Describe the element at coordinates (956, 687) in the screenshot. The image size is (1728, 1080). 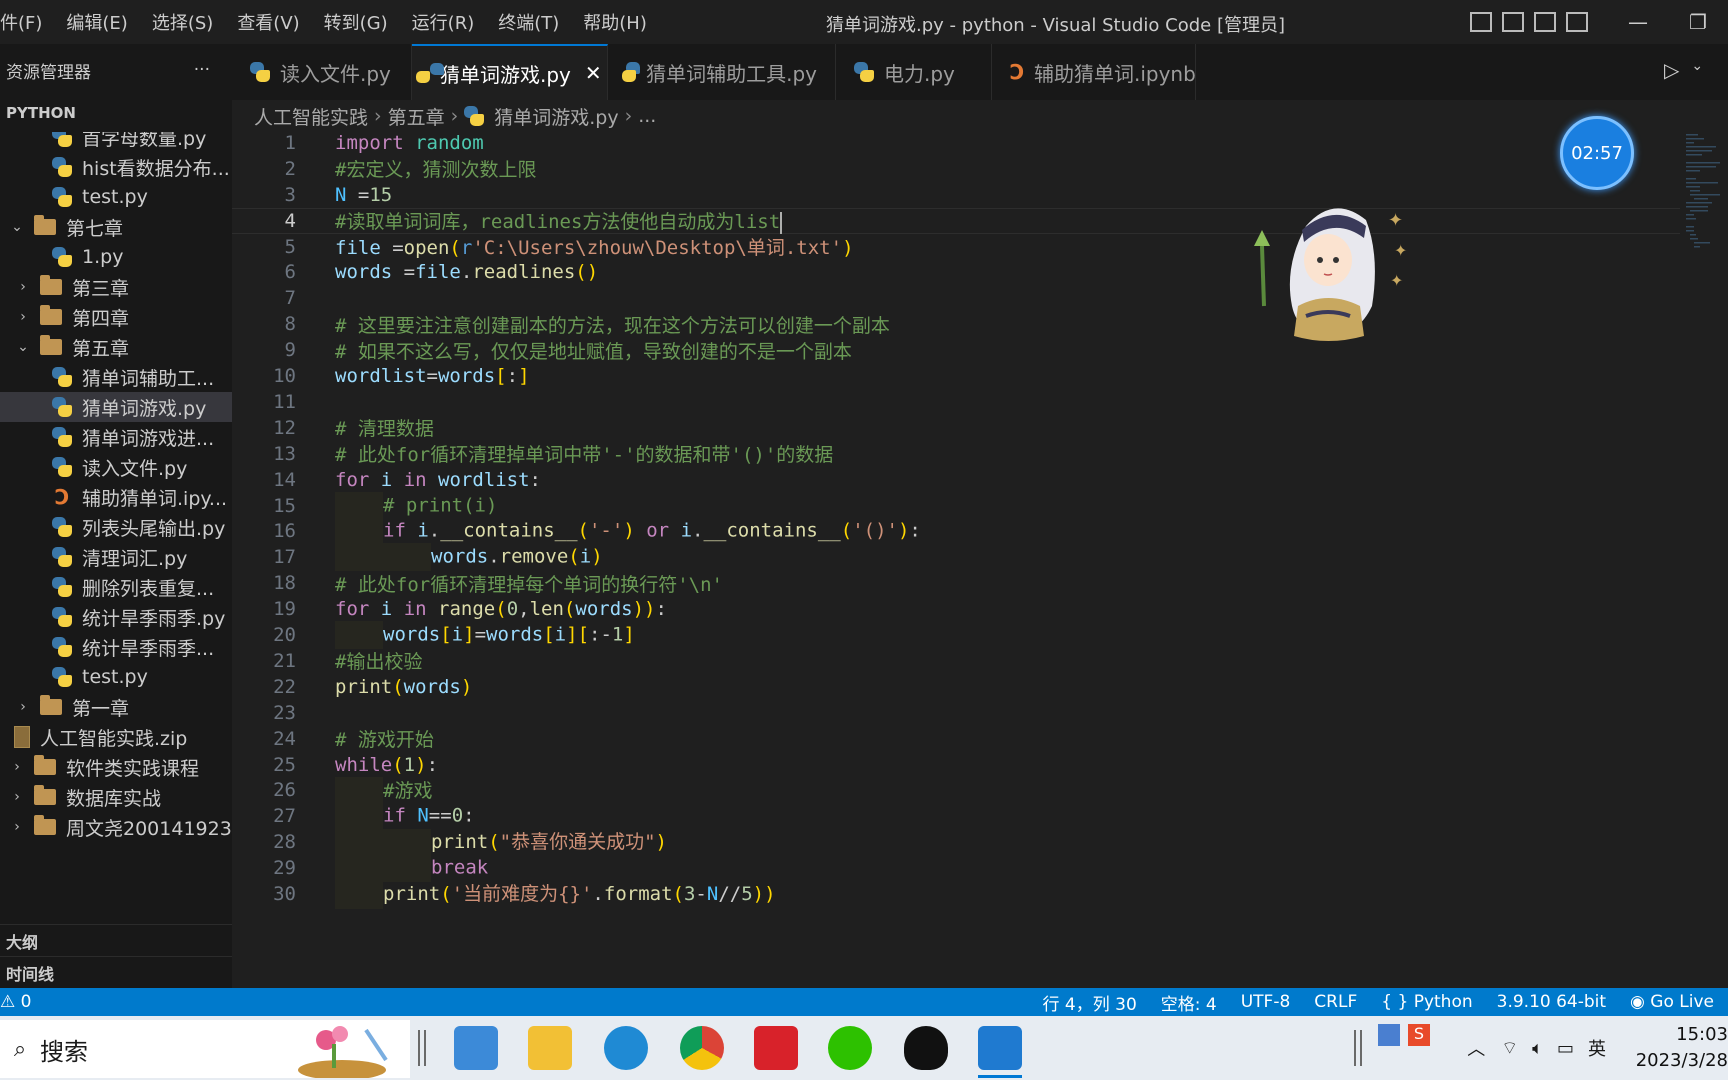
I see `code-line: 22 print(words)` at that location.